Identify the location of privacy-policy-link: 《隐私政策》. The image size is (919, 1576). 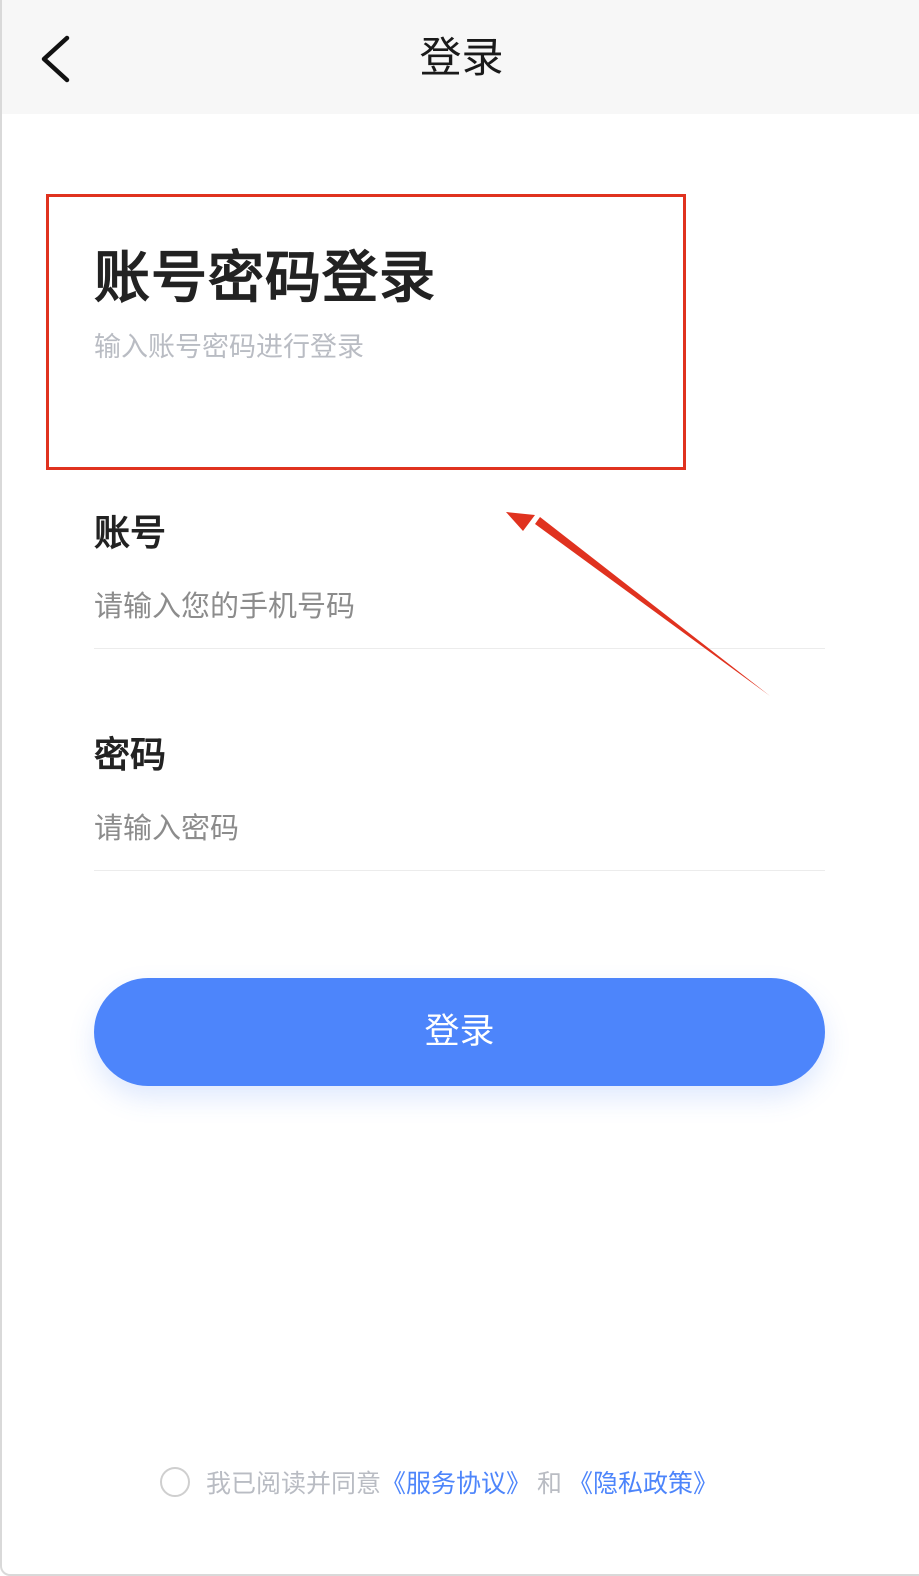
(643, 1482).